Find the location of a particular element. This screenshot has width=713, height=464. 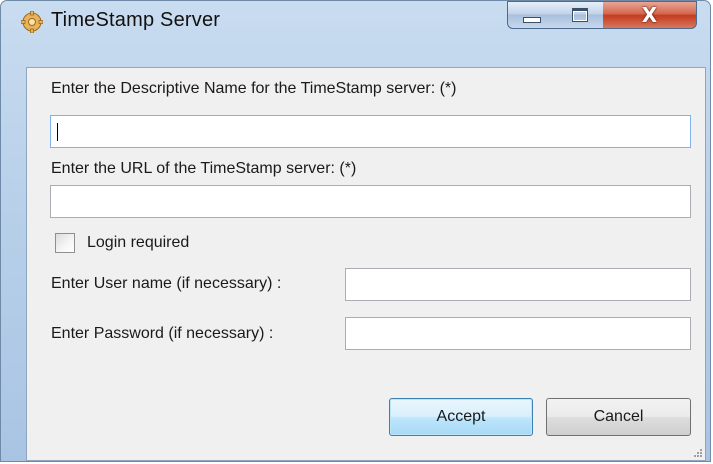

close-icon: X is located at coordinates (649, 15).